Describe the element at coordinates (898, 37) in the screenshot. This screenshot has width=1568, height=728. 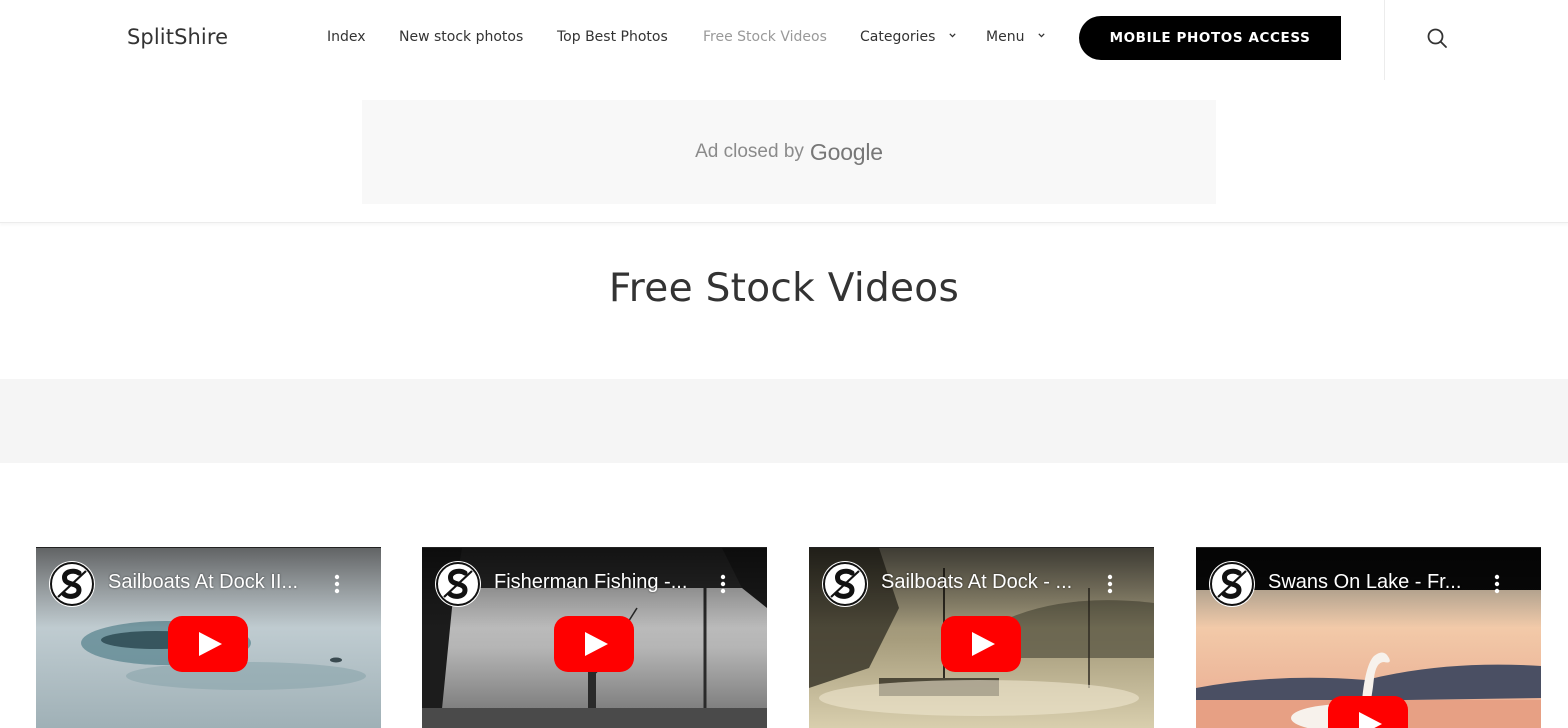
I see `nav-item-label: Categories` at that location.